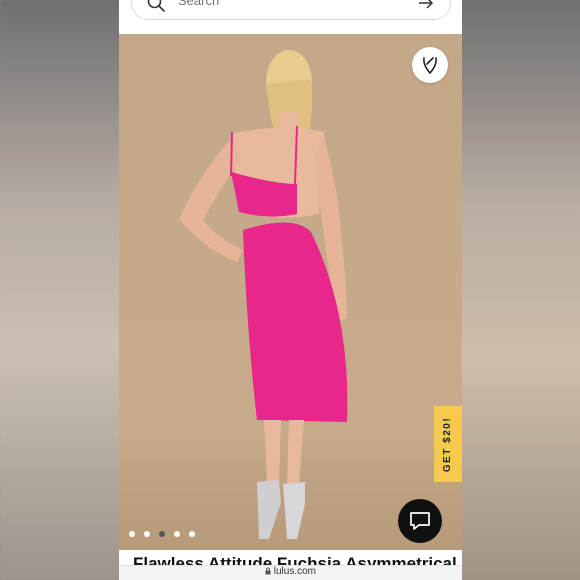 The image size is (580, 580). I want to click on chat-bubble-icon, so click(420, 521).